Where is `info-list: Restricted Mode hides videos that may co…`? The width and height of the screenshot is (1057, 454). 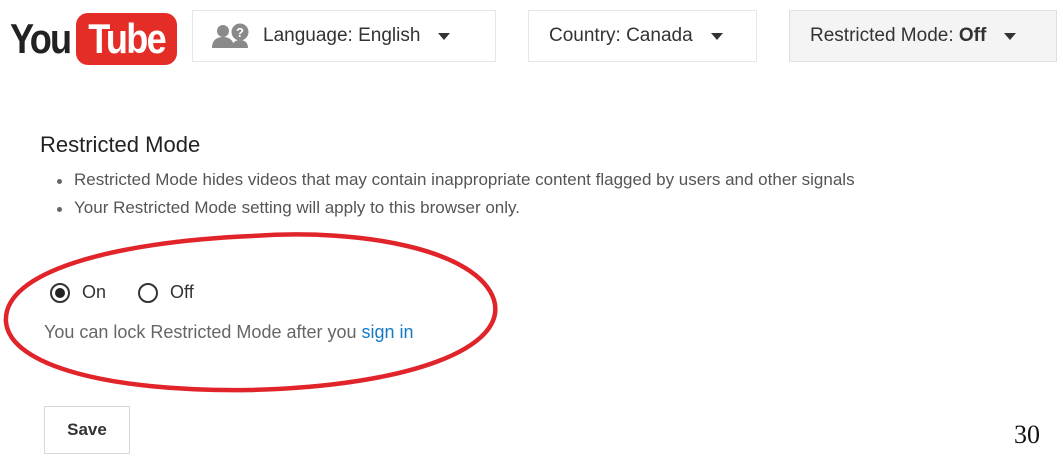
info-list: Restricted Mode hides videos that may co… is located at coordinates (453, 194).